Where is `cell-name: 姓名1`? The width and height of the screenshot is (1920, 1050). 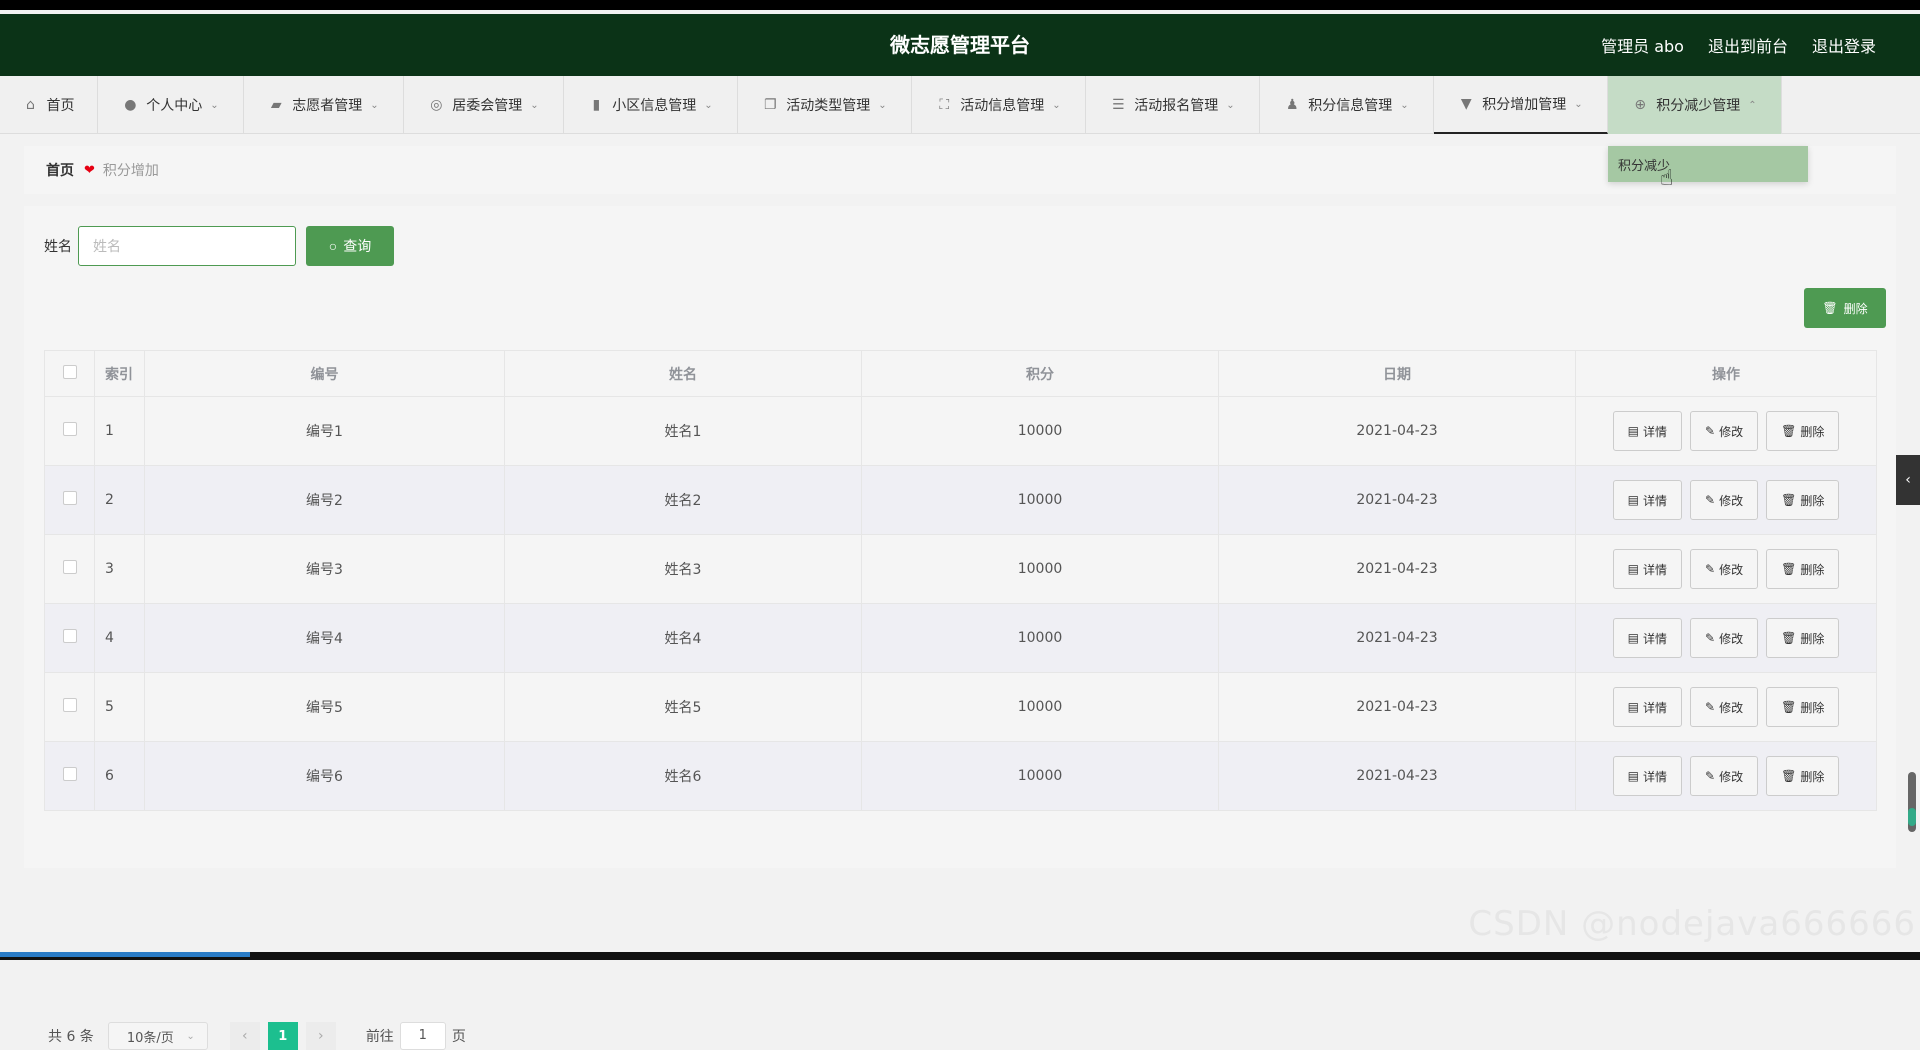
cell-name: 姓名1 is located at coordinates (683, 431).